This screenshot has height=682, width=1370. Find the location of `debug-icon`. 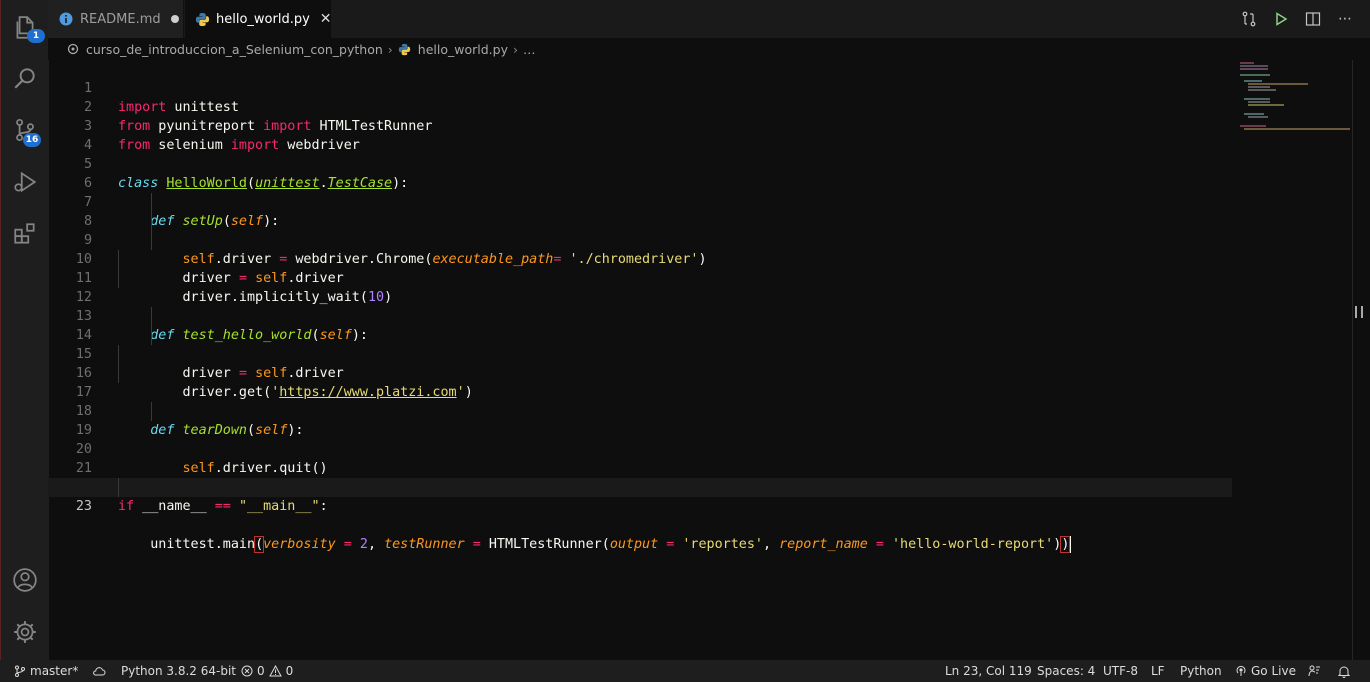

debug-icon is located at coordinates (25, 182).